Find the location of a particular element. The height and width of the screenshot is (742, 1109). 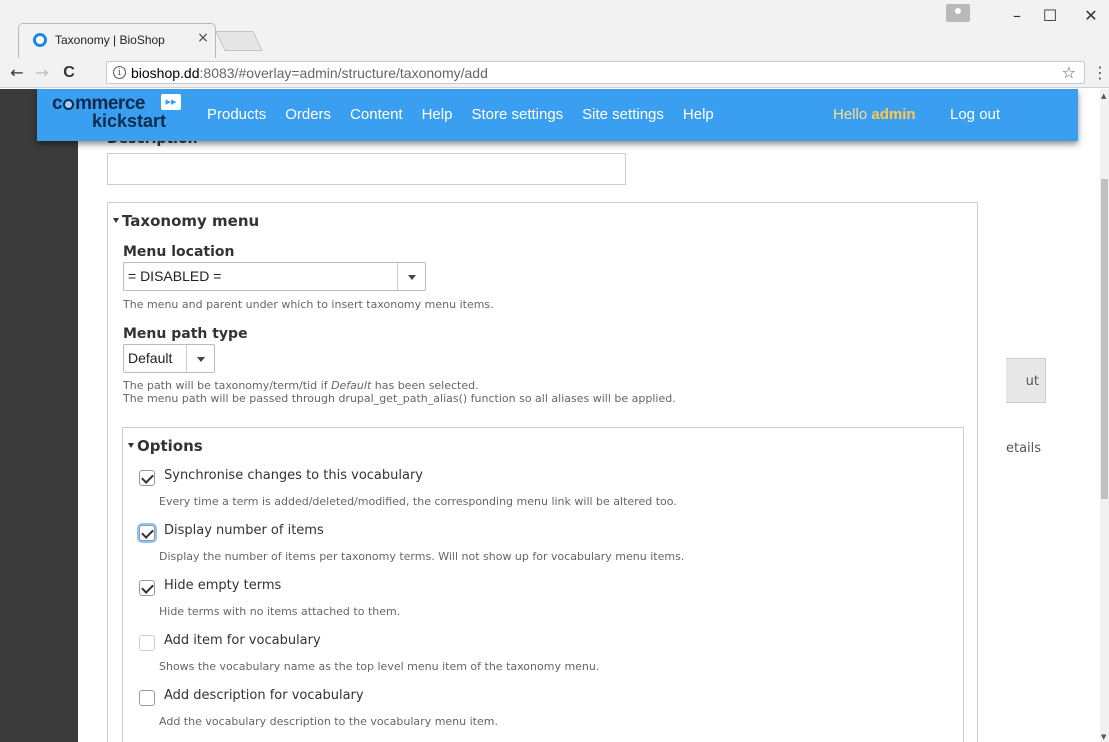

background-page: ut etails is located at coordinates (1043, 415).